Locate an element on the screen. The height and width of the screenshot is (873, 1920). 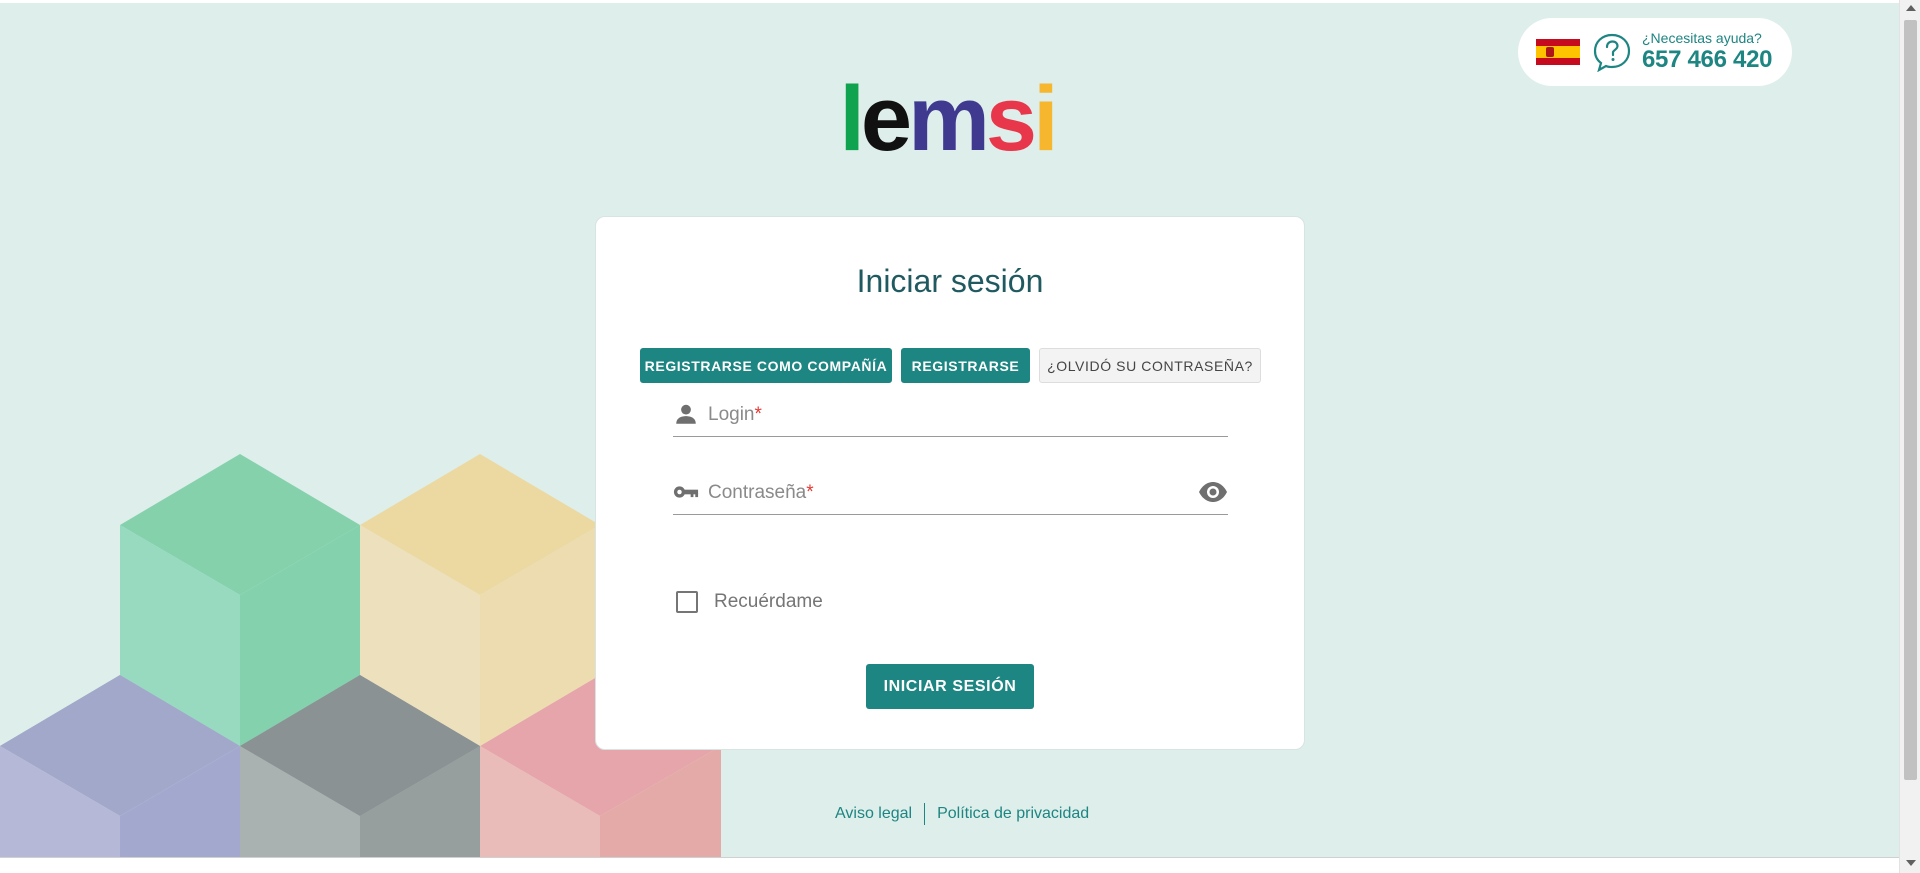
footer-links: Aviso legal Política de privacidad is located at coordinates (962, 814).